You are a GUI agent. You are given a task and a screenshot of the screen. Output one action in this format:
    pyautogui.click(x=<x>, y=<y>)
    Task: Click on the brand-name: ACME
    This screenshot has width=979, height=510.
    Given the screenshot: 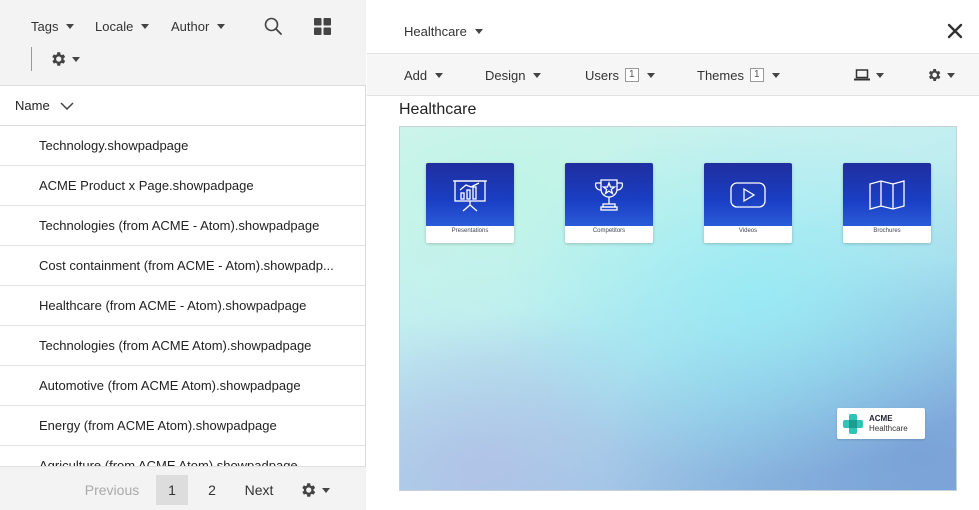 What is the action you would take?
    pyautogui.click(x=881, y=418)
    